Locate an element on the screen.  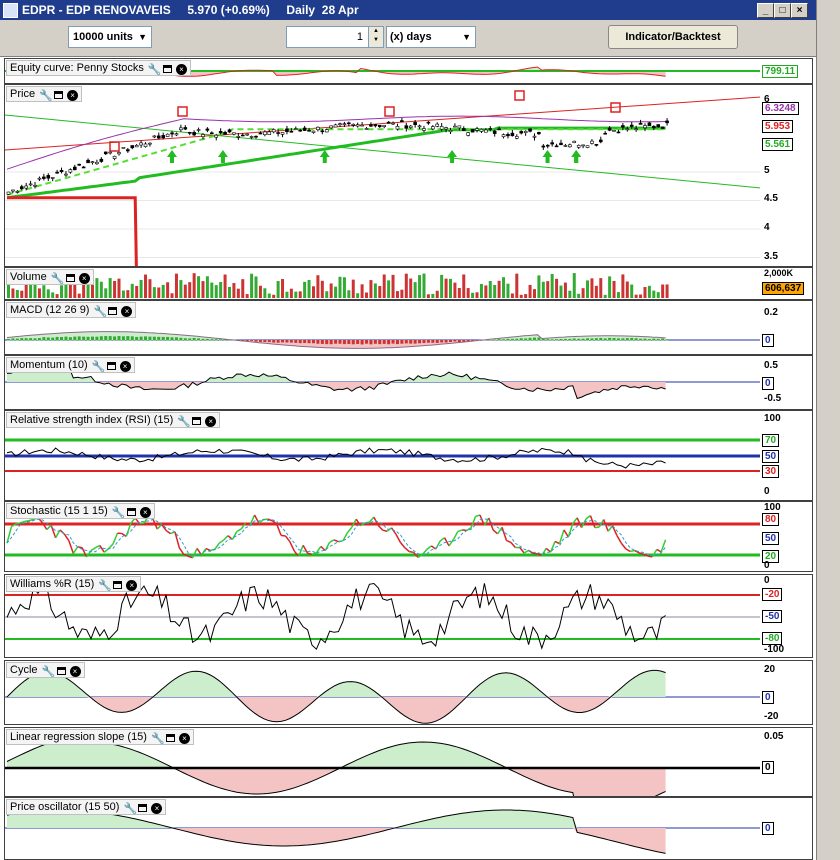
indicator-backtest-button: Indicator/Backtest is located at coordinates (673, 37).